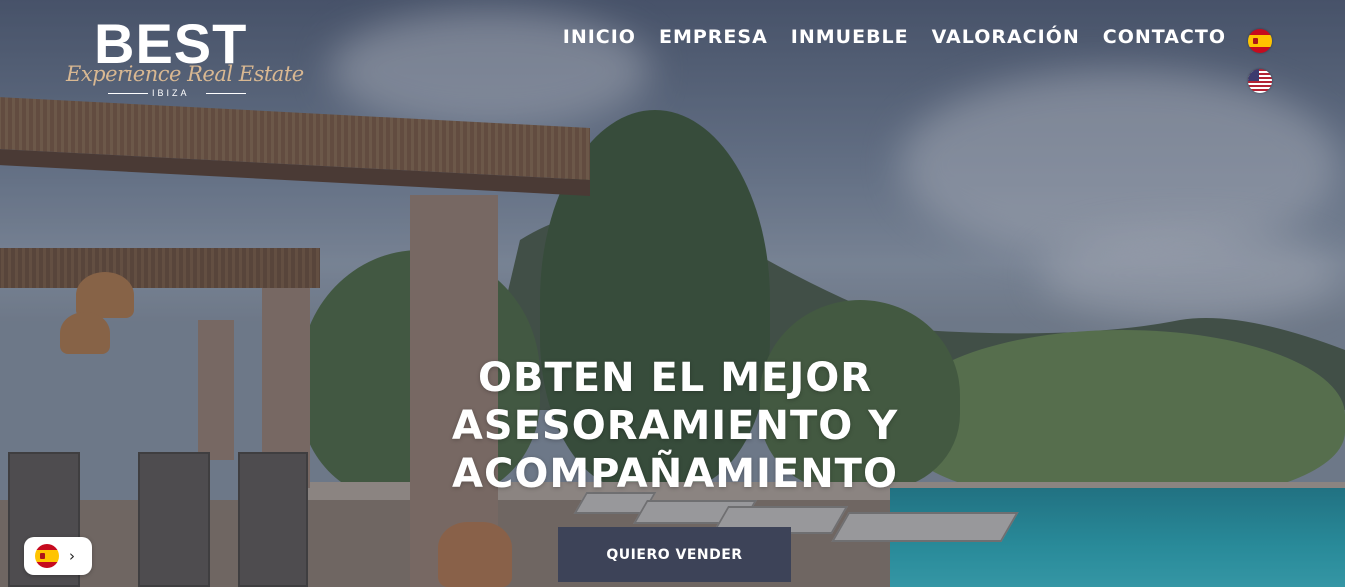 The height and width of the screenshot is (587, 1345). Describe the element at coordinates (675, 378) in the screenshot. I see `headline-line-1: OBTEN EL MEJOR` at that location.